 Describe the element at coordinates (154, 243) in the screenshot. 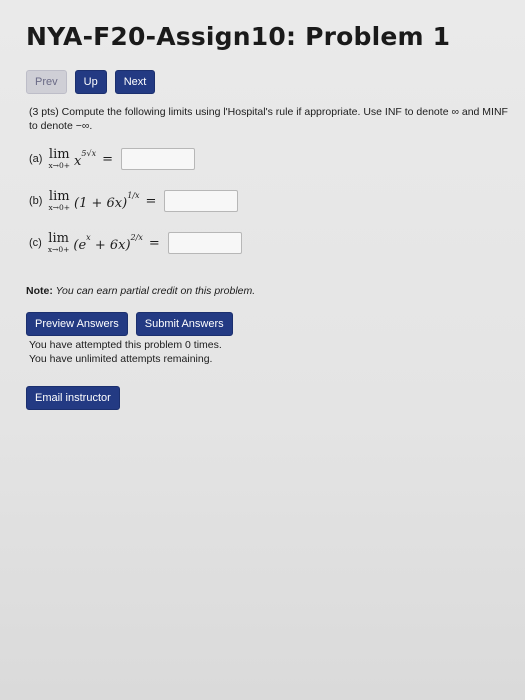

I see `part-c-equals: =` at that location.